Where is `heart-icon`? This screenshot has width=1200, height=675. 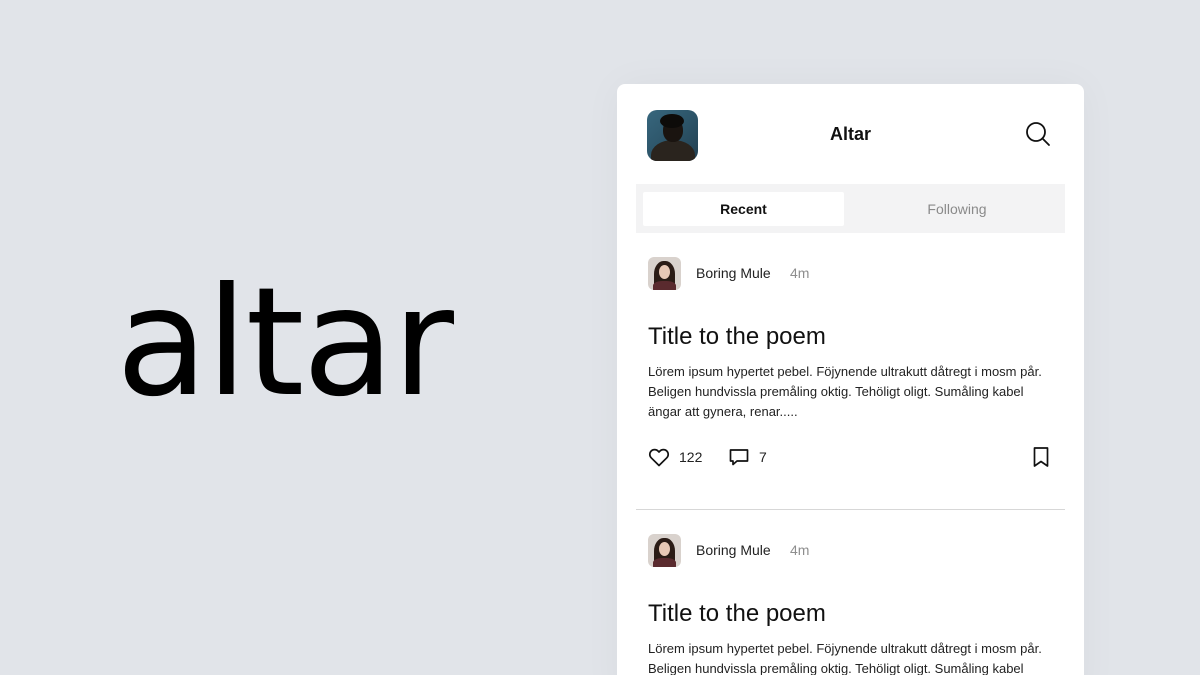 heart-icon is located at coordinates (659, 457).